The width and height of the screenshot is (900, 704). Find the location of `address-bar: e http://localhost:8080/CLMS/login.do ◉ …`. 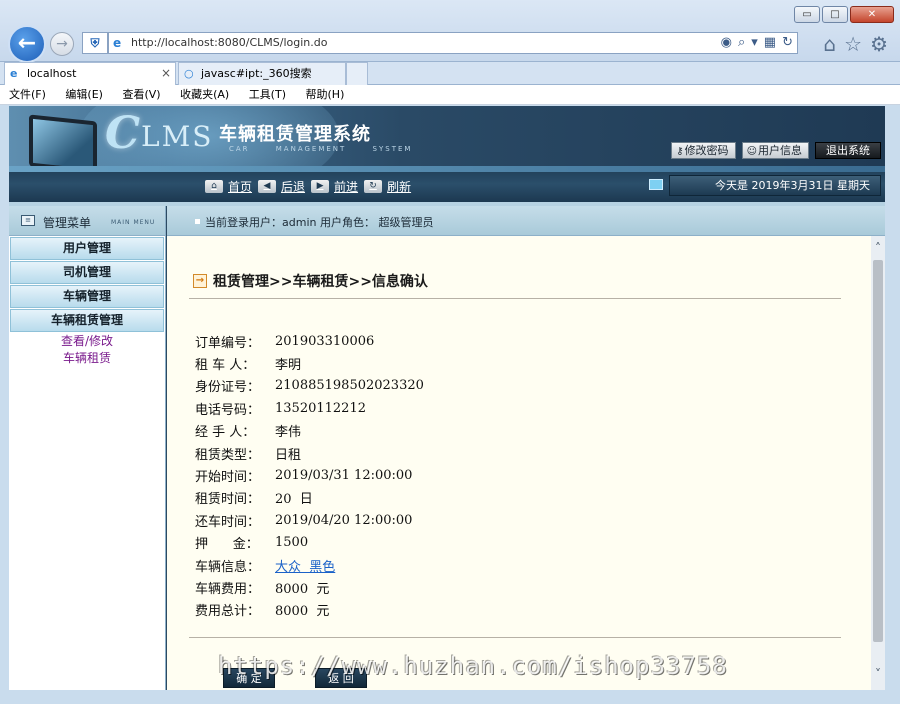

address-bar: e http://localhost:8080/CLMS/login.do ◉ … is located at coordinates (453, 43).